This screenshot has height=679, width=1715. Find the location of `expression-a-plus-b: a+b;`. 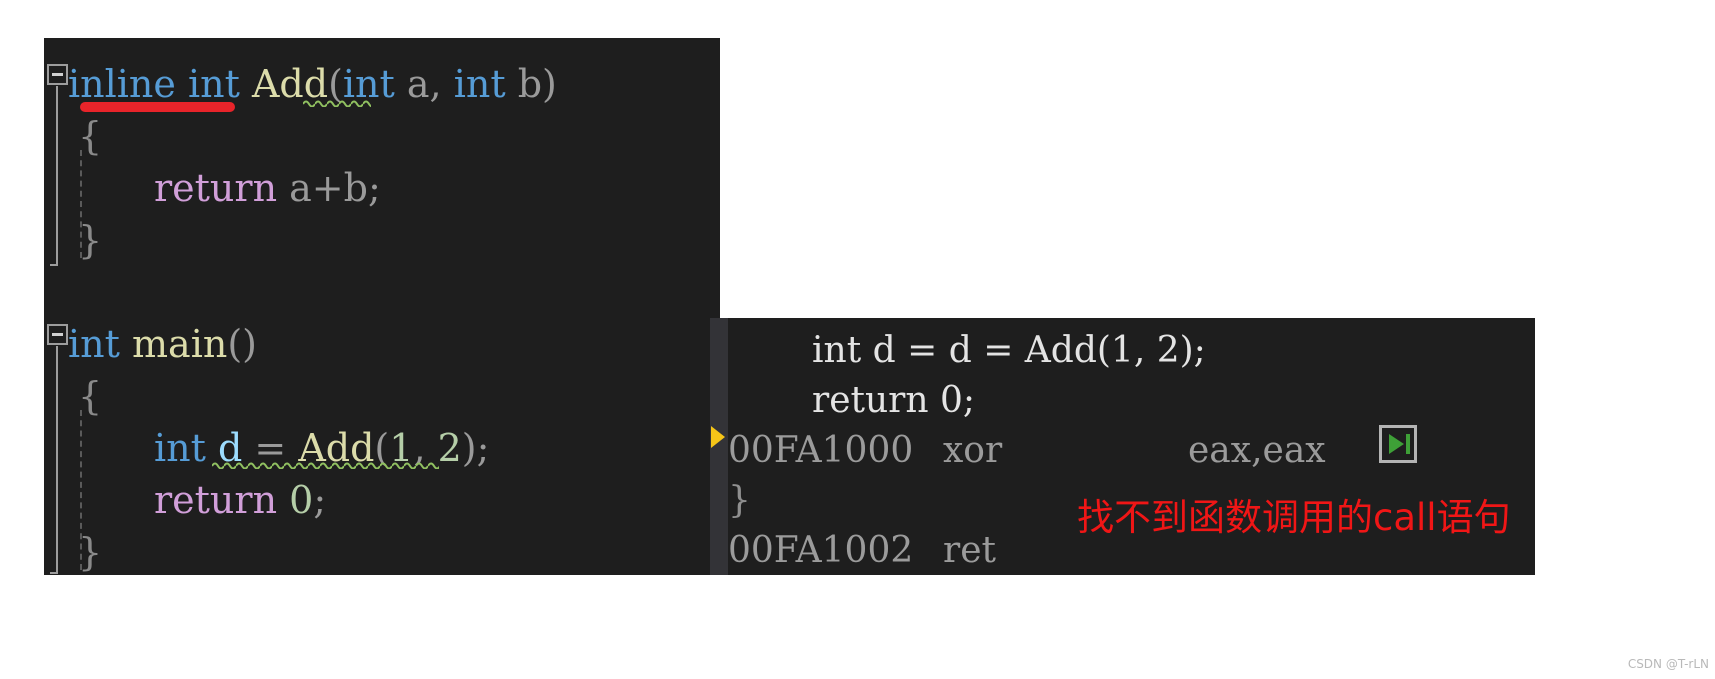

expression-a-plus-b: a+b; is located at coordinates (329, 188).